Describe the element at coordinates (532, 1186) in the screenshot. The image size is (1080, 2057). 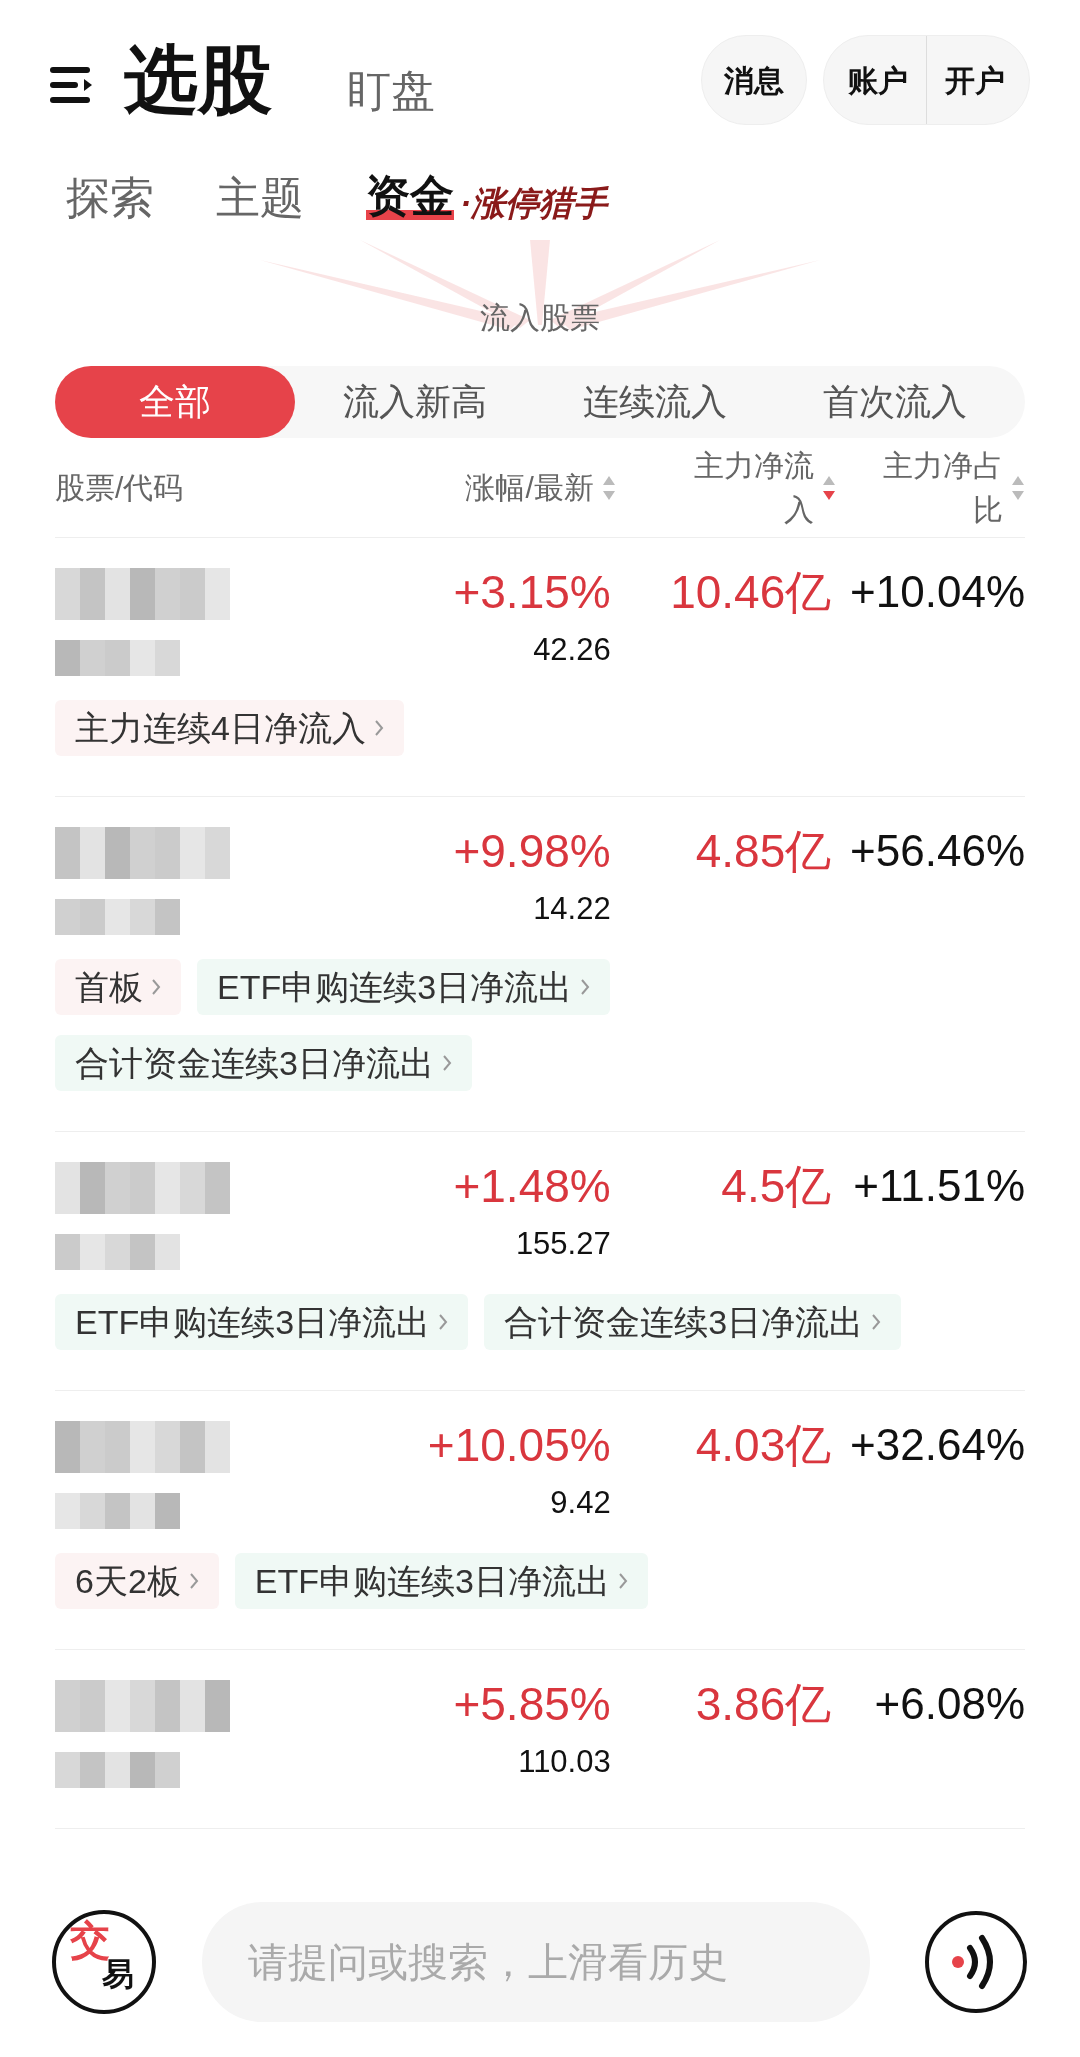
I see `change-percent: +1.48%` at that location.